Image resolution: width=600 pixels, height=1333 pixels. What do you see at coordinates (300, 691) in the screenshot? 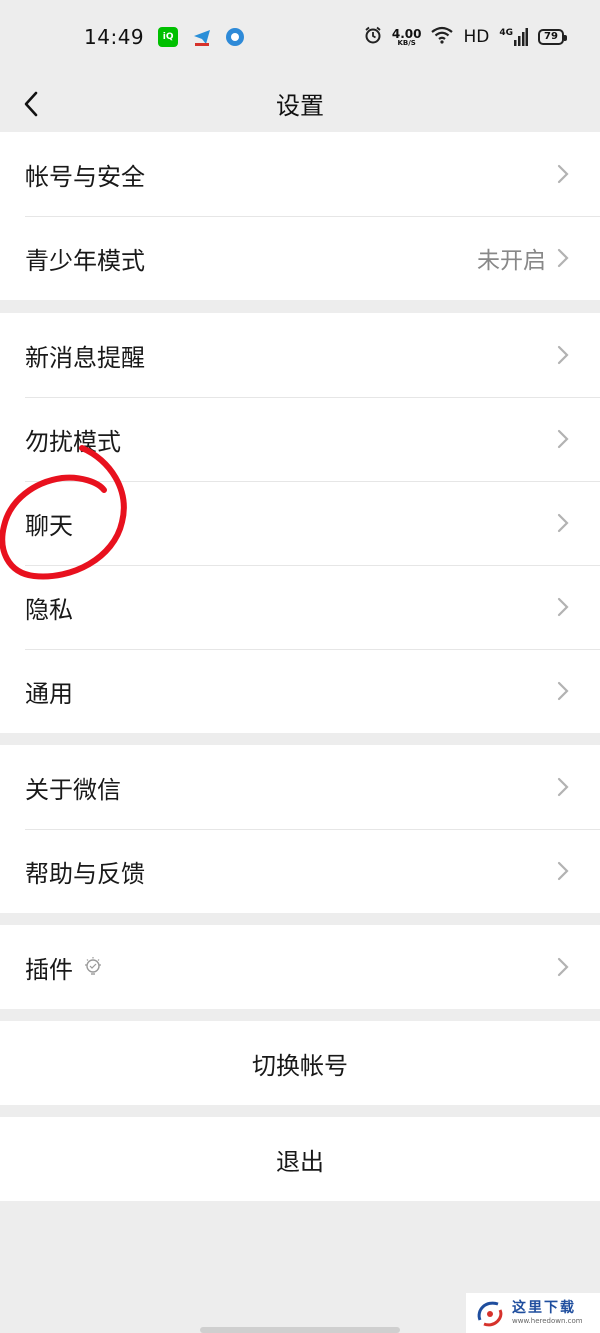
I see `row-general: 通用` at bounding box center [300, 691].